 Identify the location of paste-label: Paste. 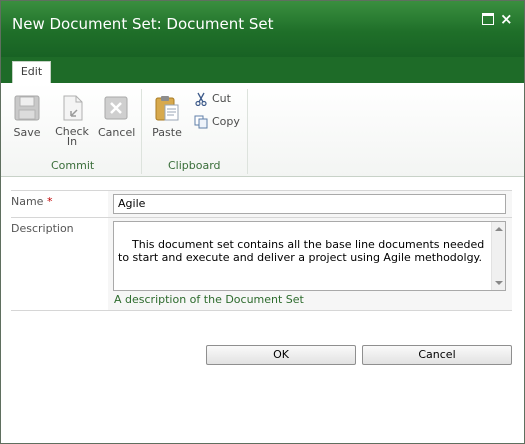
(167, 132).